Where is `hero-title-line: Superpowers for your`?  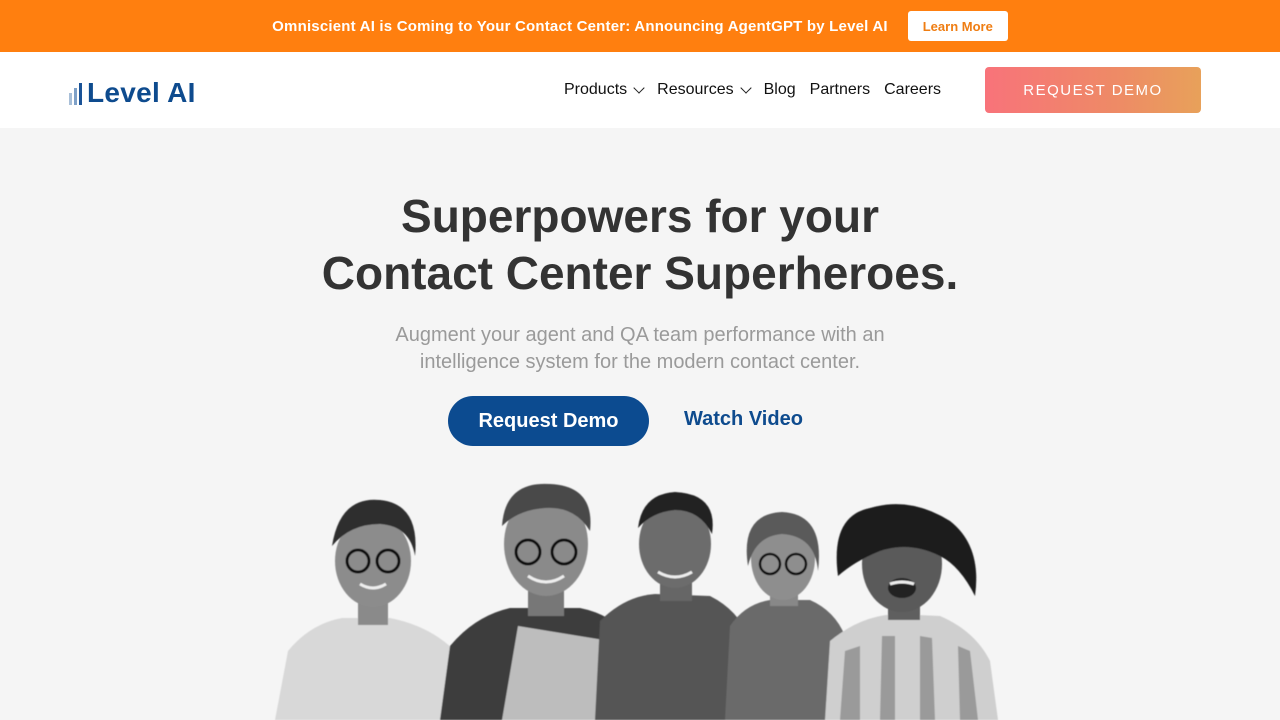 hero-title-line: Superpowers for your is located at coordinates (640, 216).